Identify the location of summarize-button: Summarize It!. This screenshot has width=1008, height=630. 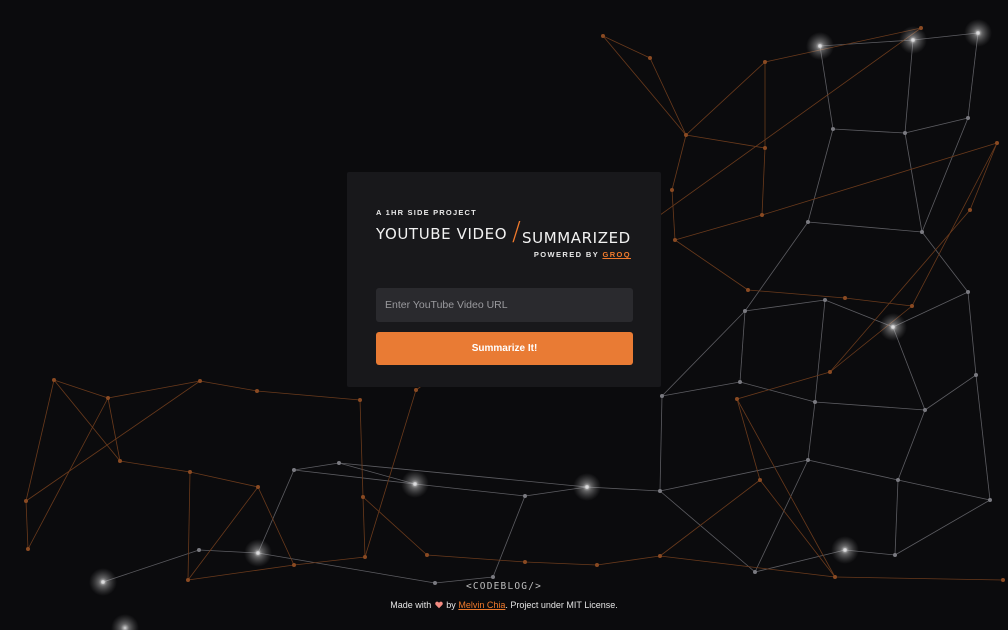
(504, 348).